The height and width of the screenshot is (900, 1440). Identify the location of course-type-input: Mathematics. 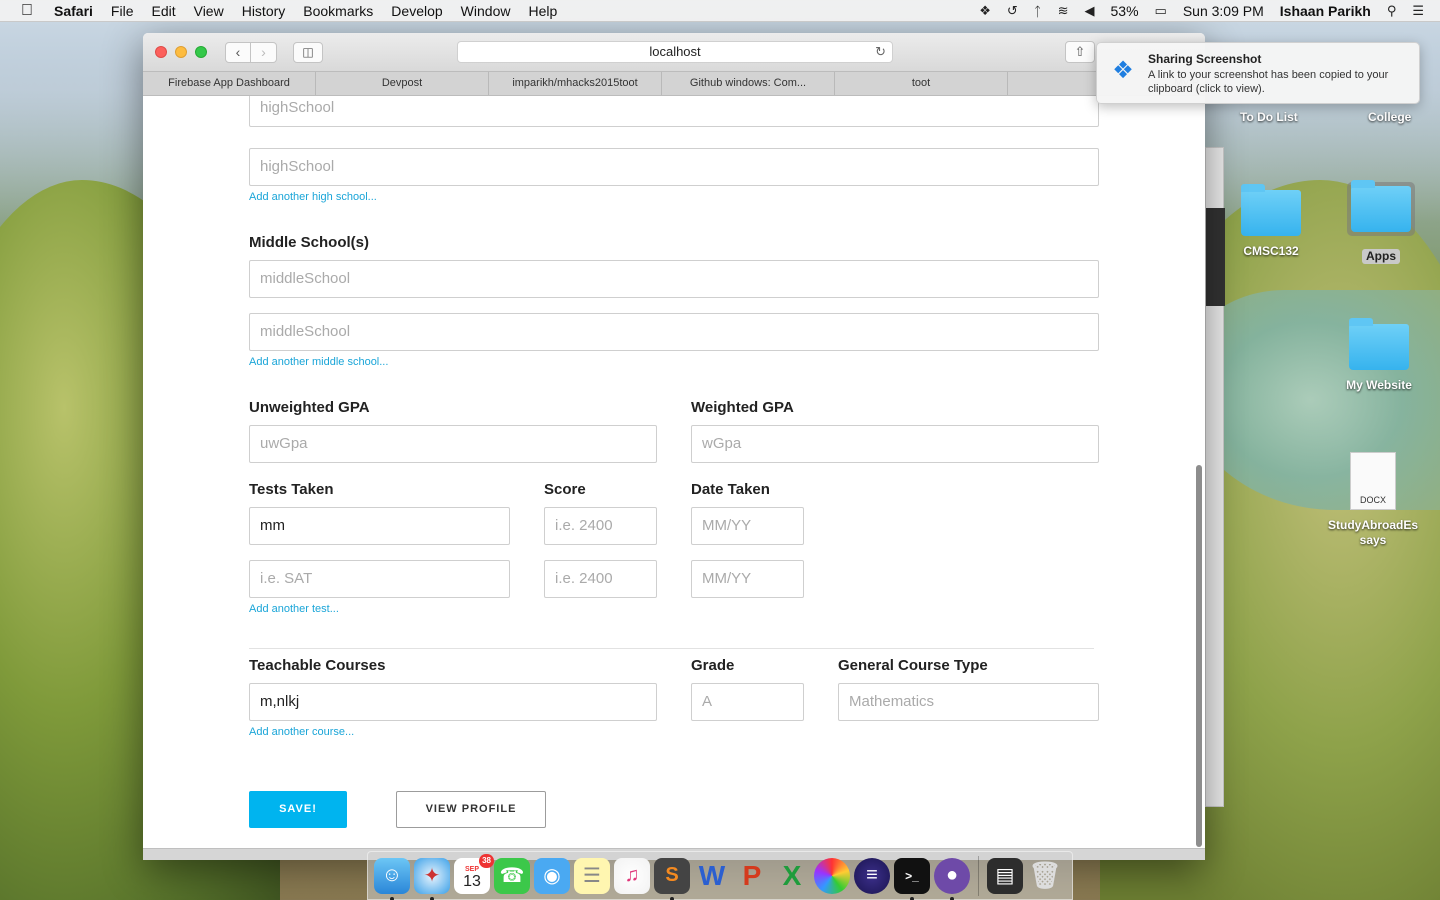
(968, 702).